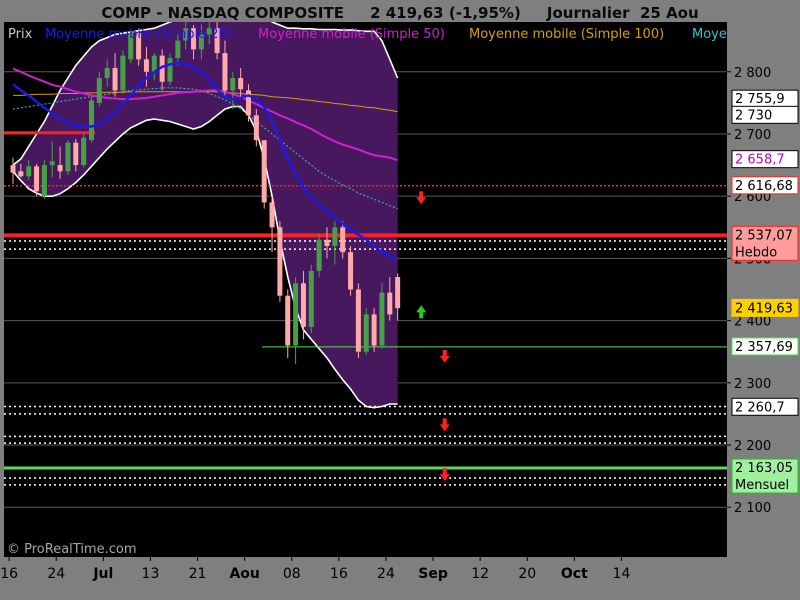 The width and height of the screenshot is (800, 600). What do you see at coordinates (752, 446) in the screenshot?
I see `y-tick-label: 2 200` at bounding box center [752, 446].